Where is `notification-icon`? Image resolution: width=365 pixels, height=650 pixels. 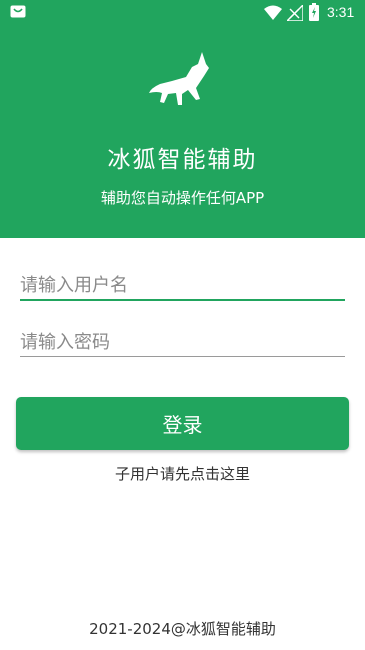
notification-icon is located at coordinates (18, 11).